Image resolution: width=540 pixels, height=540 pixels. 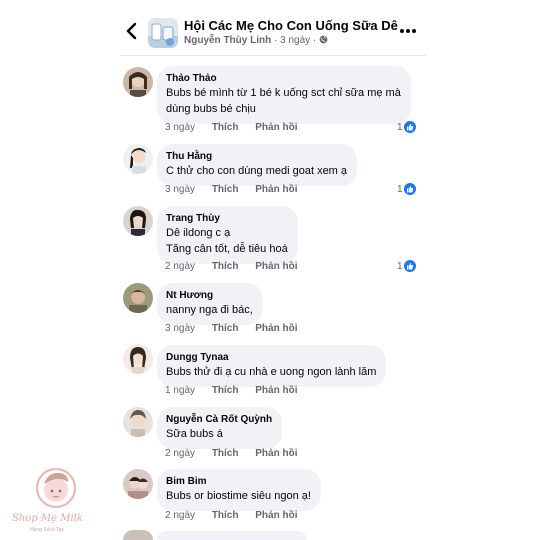 I want to click on comment-text: Tăng cân tốt, dễ tiêu hoá, so click(x=227, y=249).